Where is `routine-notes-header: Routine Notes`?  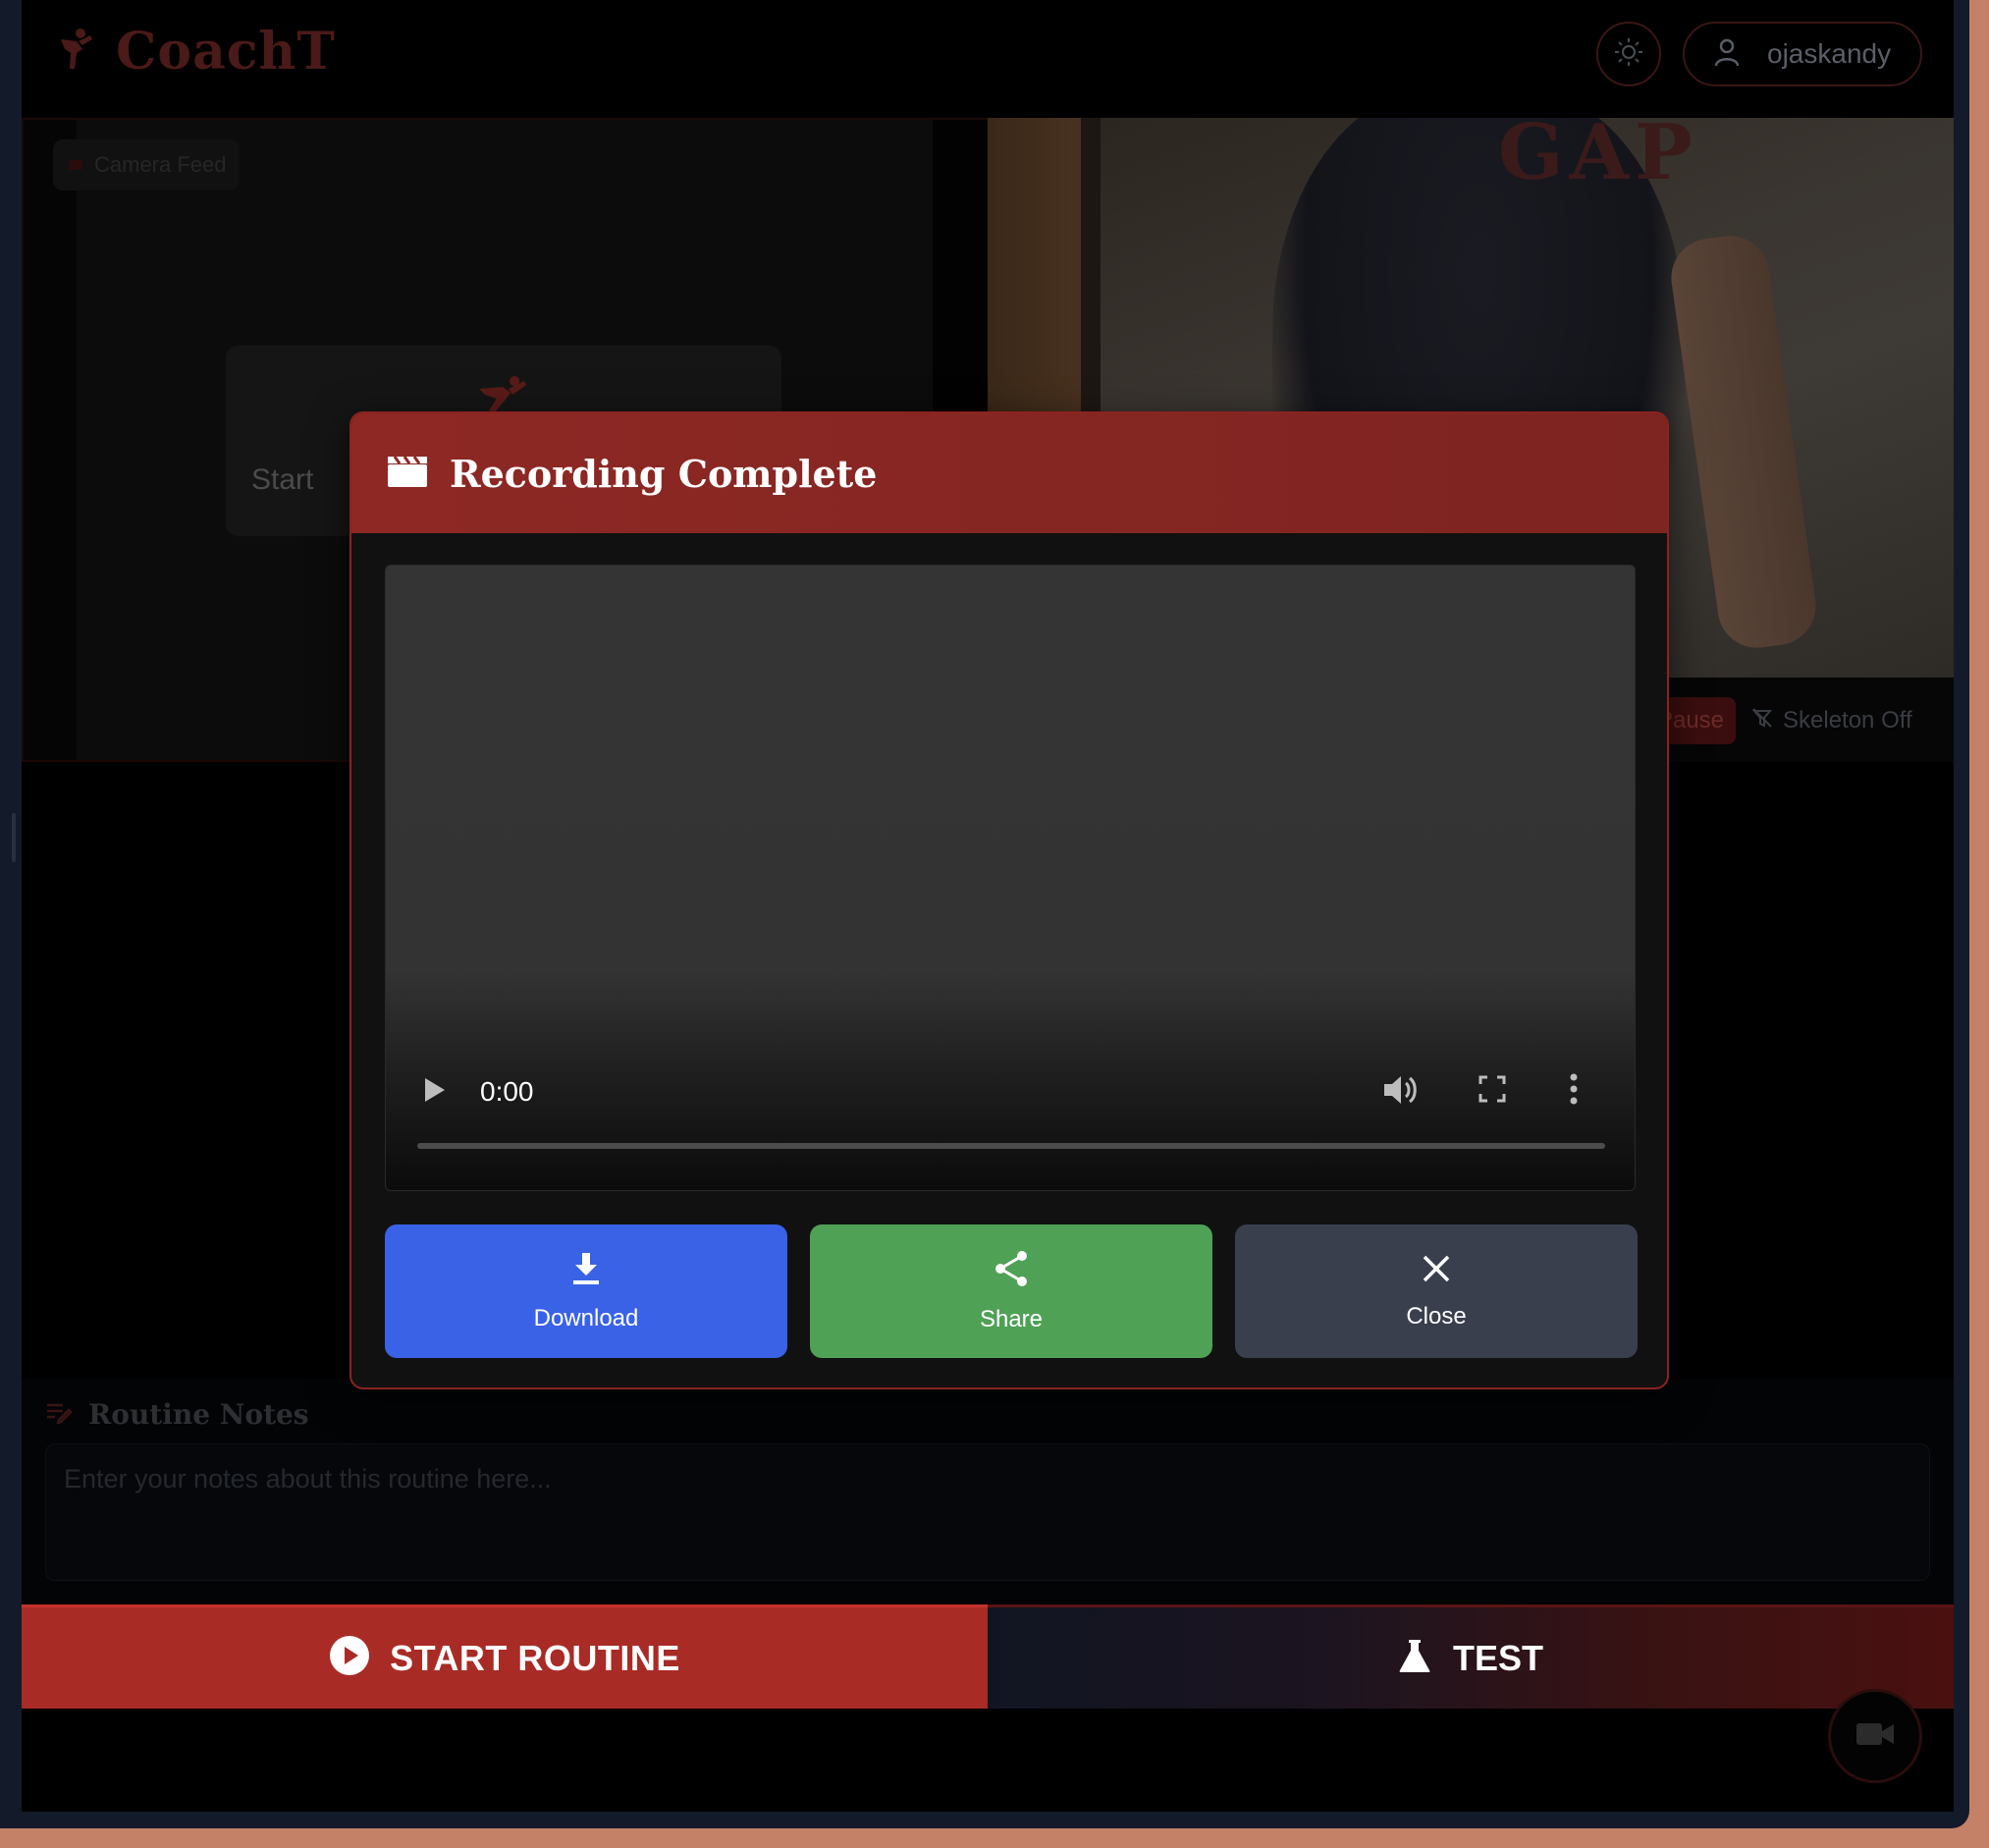 routine-notes-header: Routine Notes is located at coordinates (177, 1414).